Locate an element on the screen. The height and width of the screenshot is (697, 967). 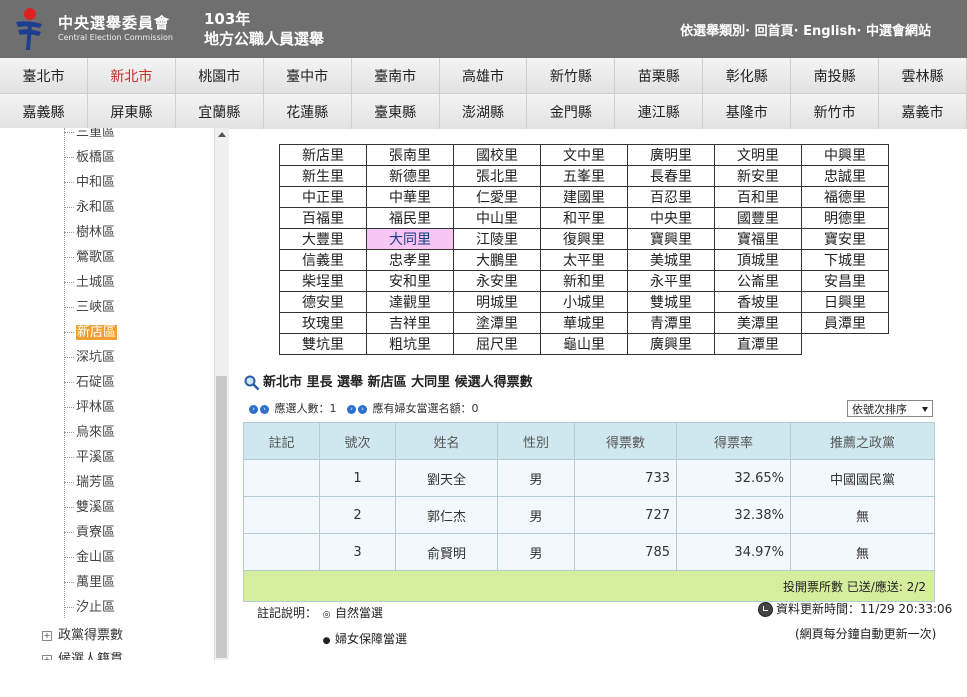
sidebar-scrollbar is located at coordinates (221, 394).